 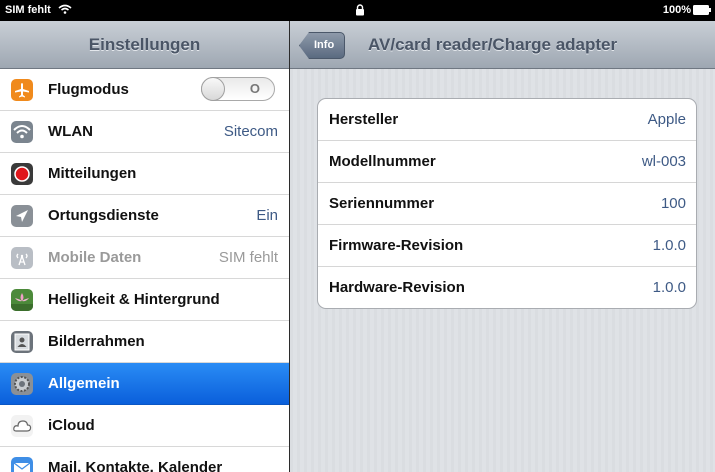 I want to click on sidebar-item-label: iCloud, so click(x=71, y=425).